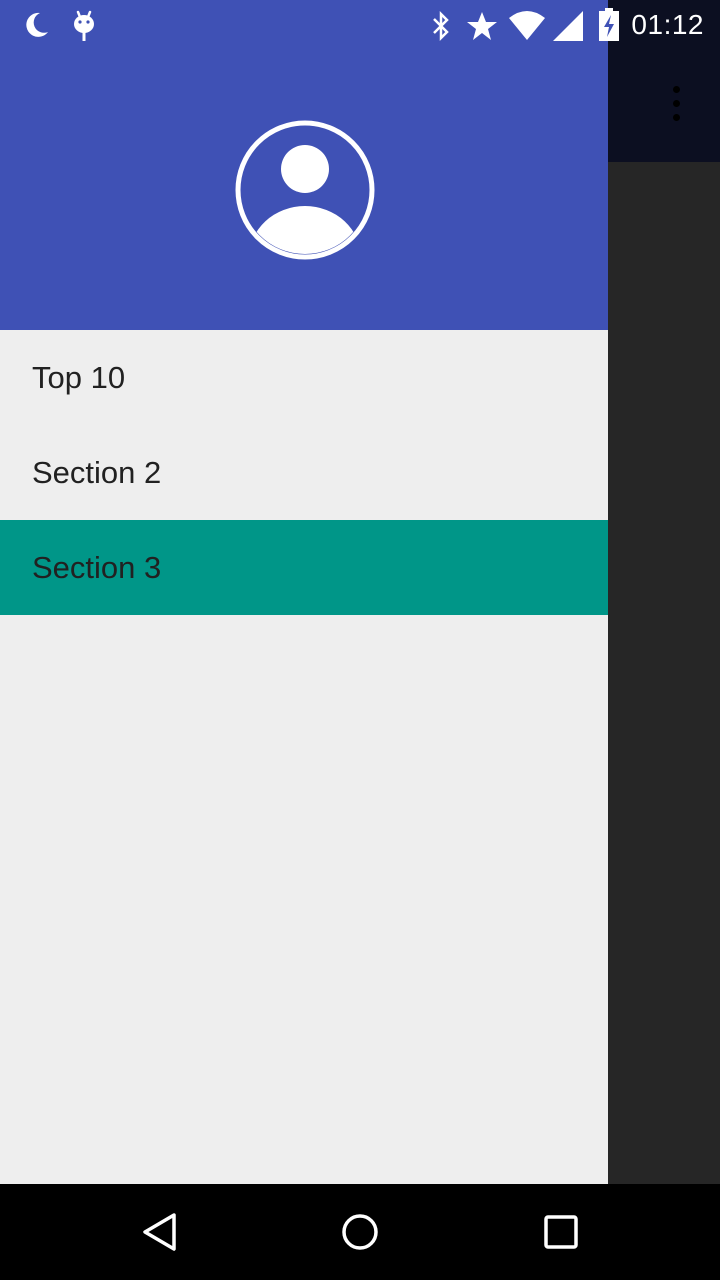 This screenshot has width=720, height=1280. Describe the element at coordinates (160, 1232) in the screenshot. I see `back-icon` at that location.